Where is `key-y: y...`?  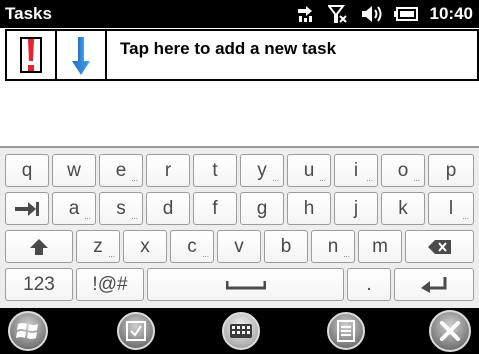 key-y: y... is located at coordinates (262, 170).